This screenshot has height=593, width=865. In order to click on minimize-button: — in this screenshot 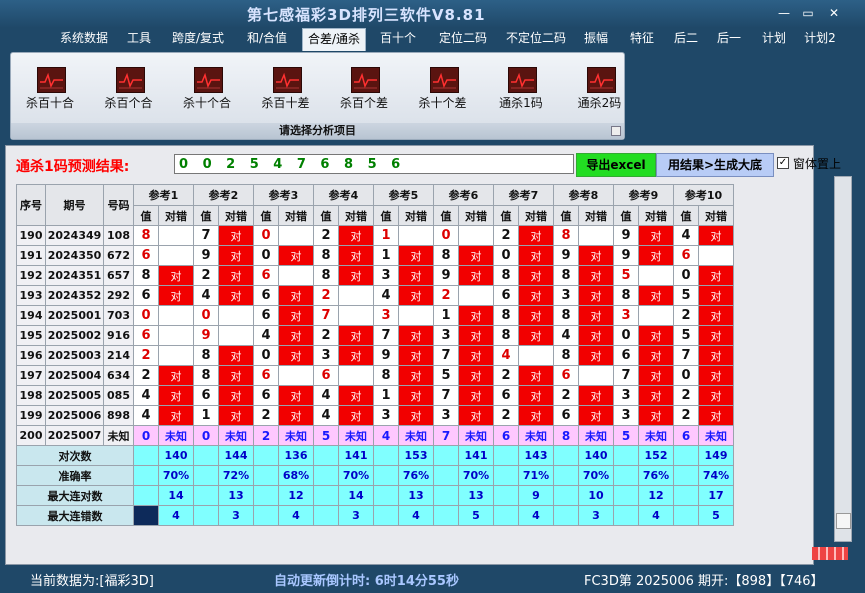, I will do `click(784, 13)`.